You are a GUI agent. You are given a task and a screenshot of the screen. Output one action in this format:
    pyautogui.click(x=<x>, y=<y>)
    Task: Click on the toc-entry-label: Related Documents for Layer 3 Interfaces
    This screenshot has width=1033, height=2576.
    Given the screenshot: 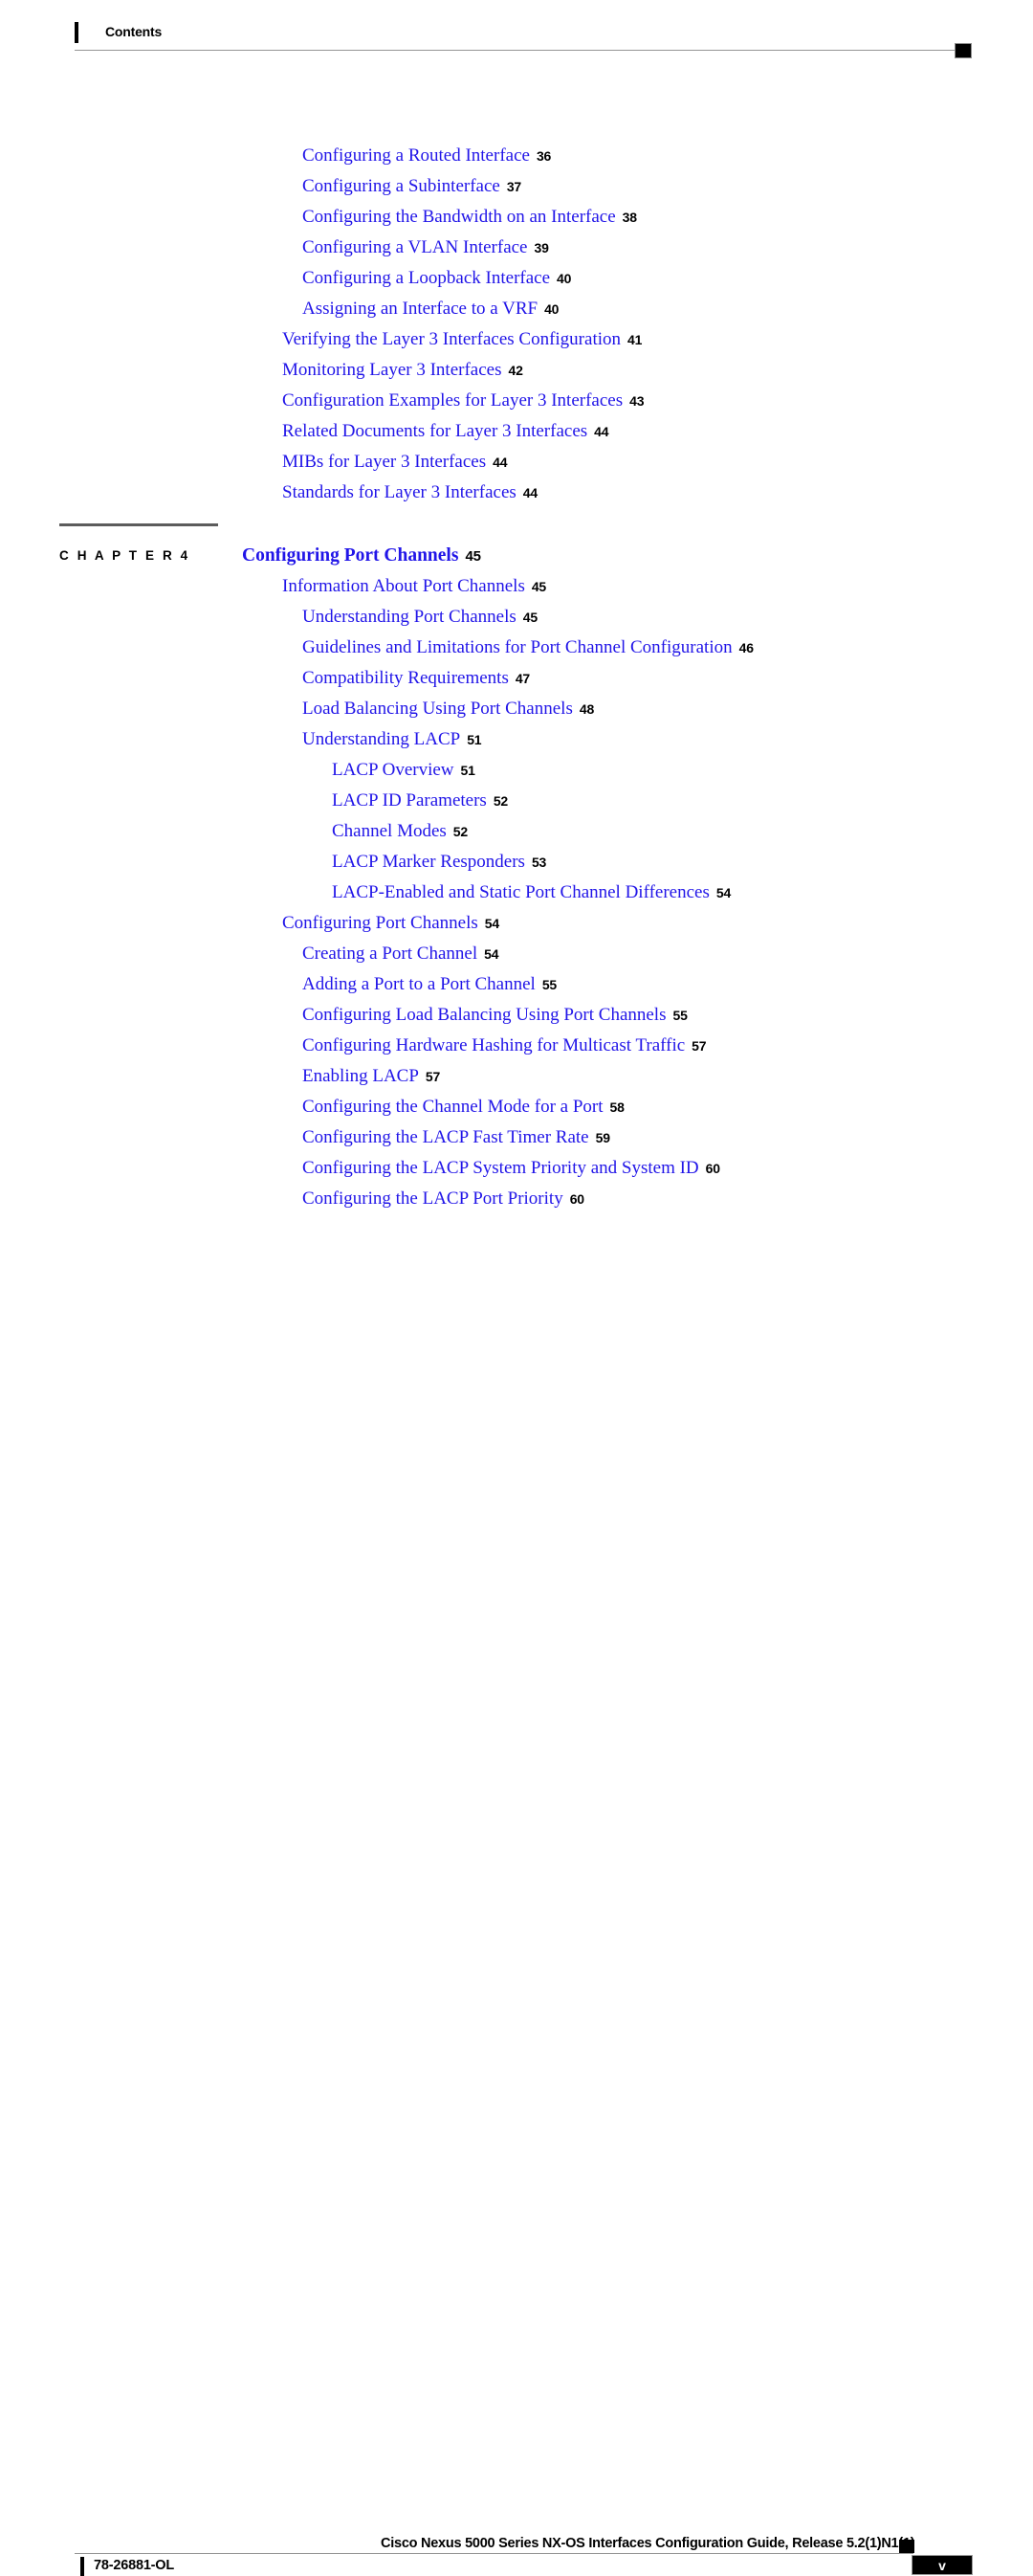 What is the action you would take?
    pyautogui.click(x=435, y=431)
    